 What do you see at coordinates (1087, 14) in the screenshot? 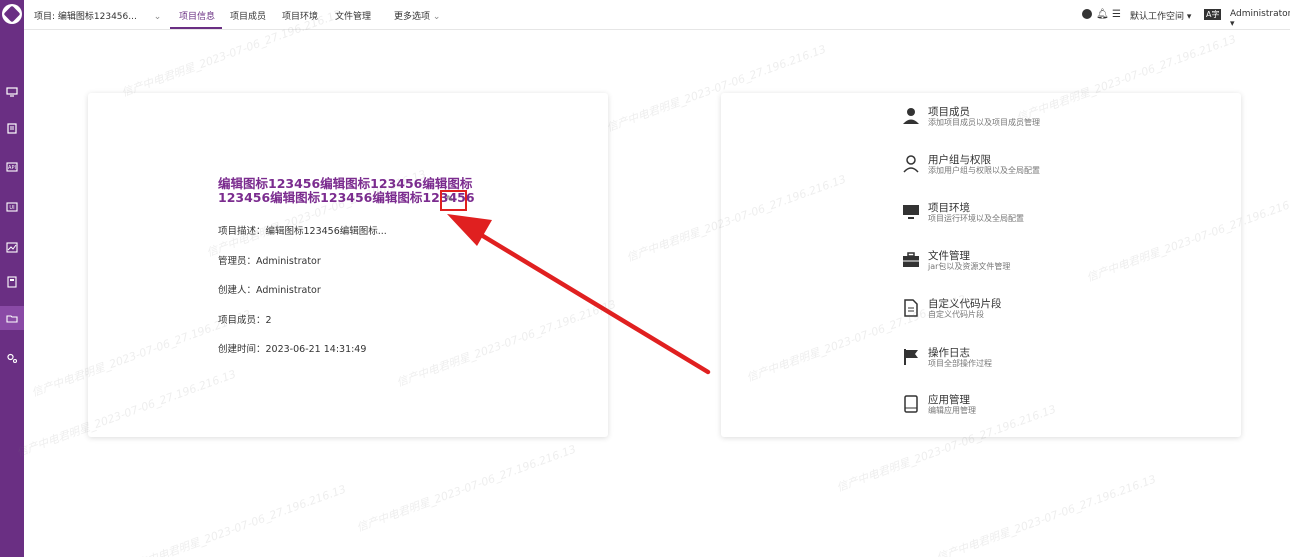
I see `help-icon` at bounding box center [1087, 14].